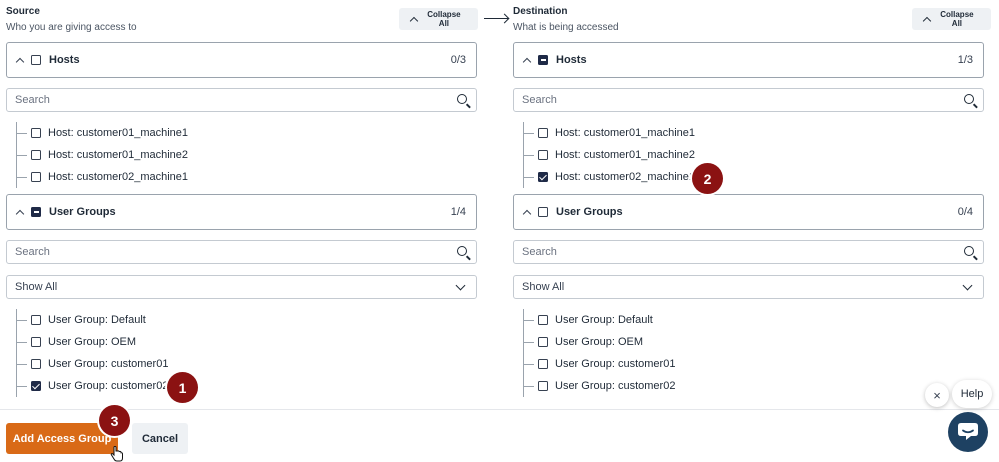  Describe the element at coordinates (64, 60) in the screenshot. I see `source-hosts-label: Hosts` at that location.